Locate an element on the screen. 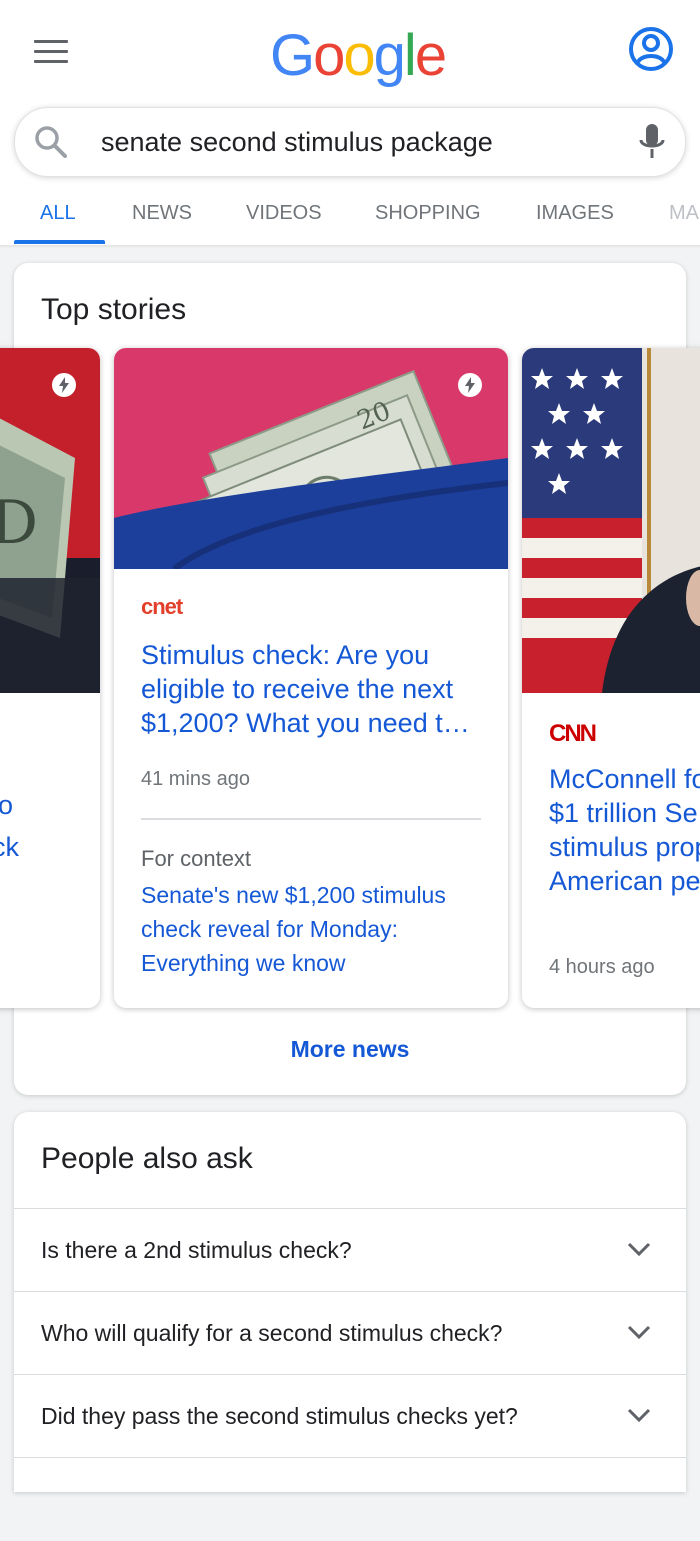 The width and height of the screenshot is (700, 1541). tab-images: IMAGES is located at coordinates (575, 213).